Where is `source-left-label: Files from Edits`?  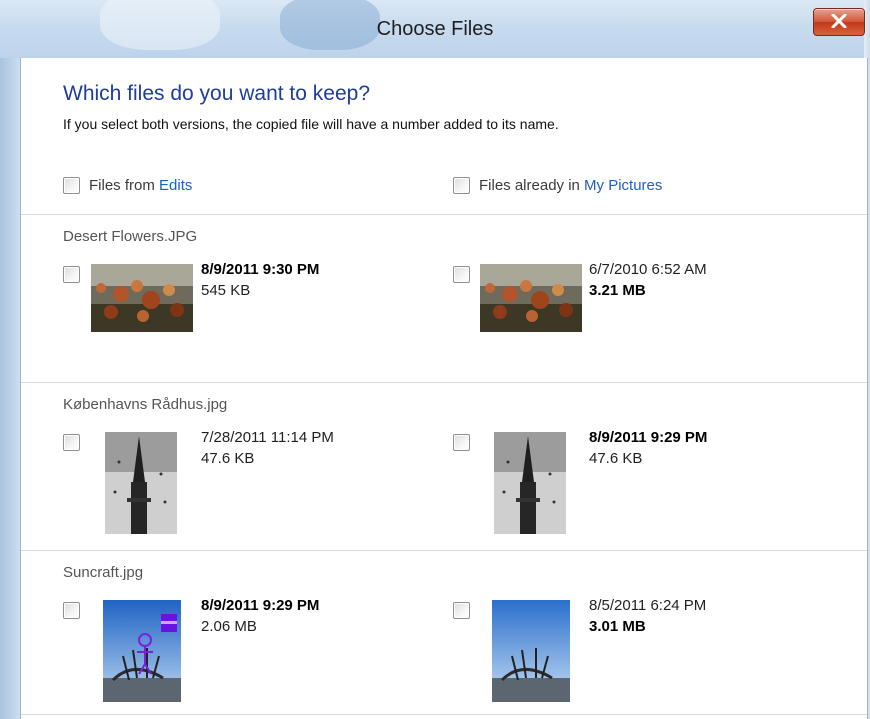
source-left-label: Files from Edits is located at coordinates (140, 185).